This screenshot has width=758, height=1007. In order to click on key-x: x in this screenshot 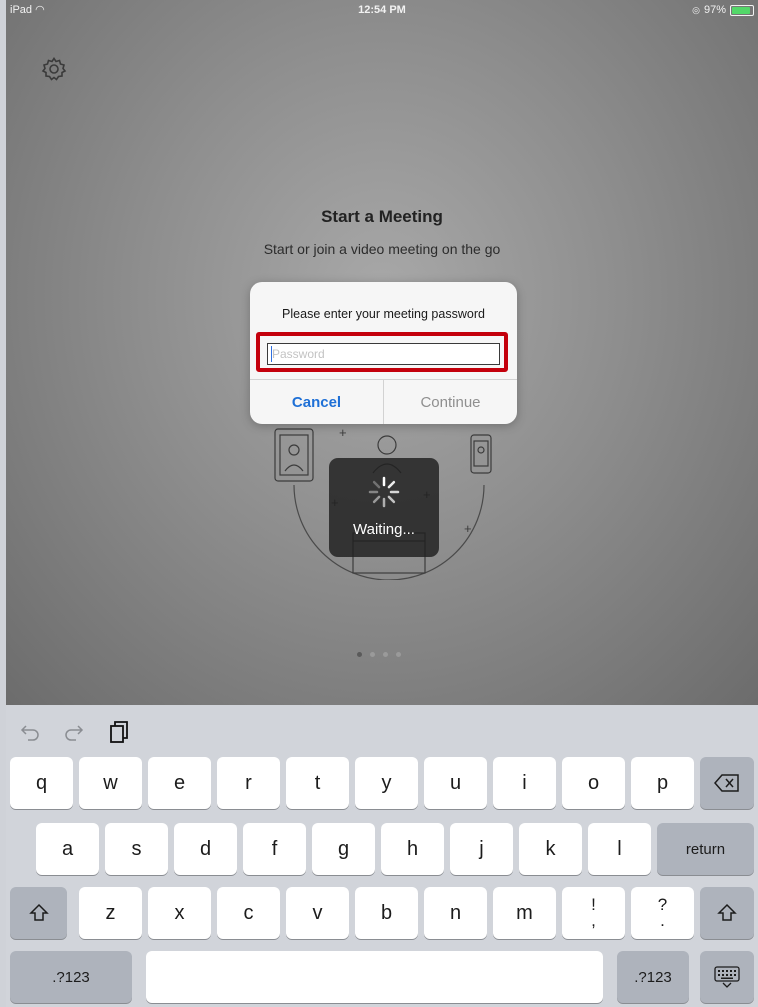, I will do `click(179, 913)`.